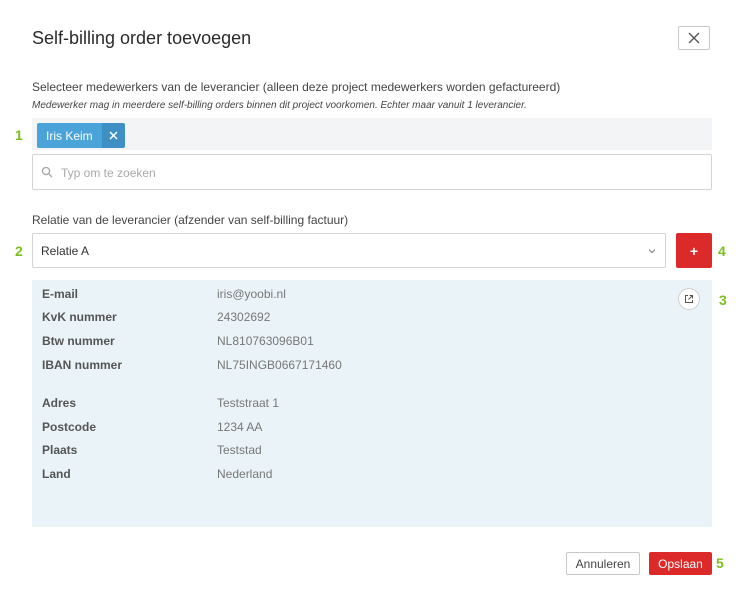  Describe the element at coordinates (69, 135) in the screenshot. I see `employee-chip-label: Iris Keim` at that location.